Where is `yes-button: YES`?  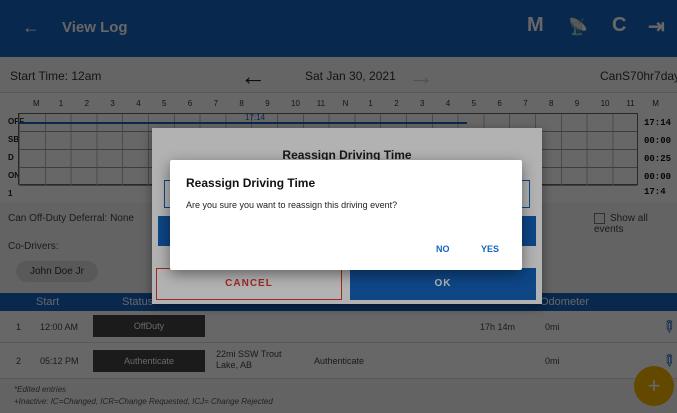 yes-button: YES is located at coordinates (490, 249).